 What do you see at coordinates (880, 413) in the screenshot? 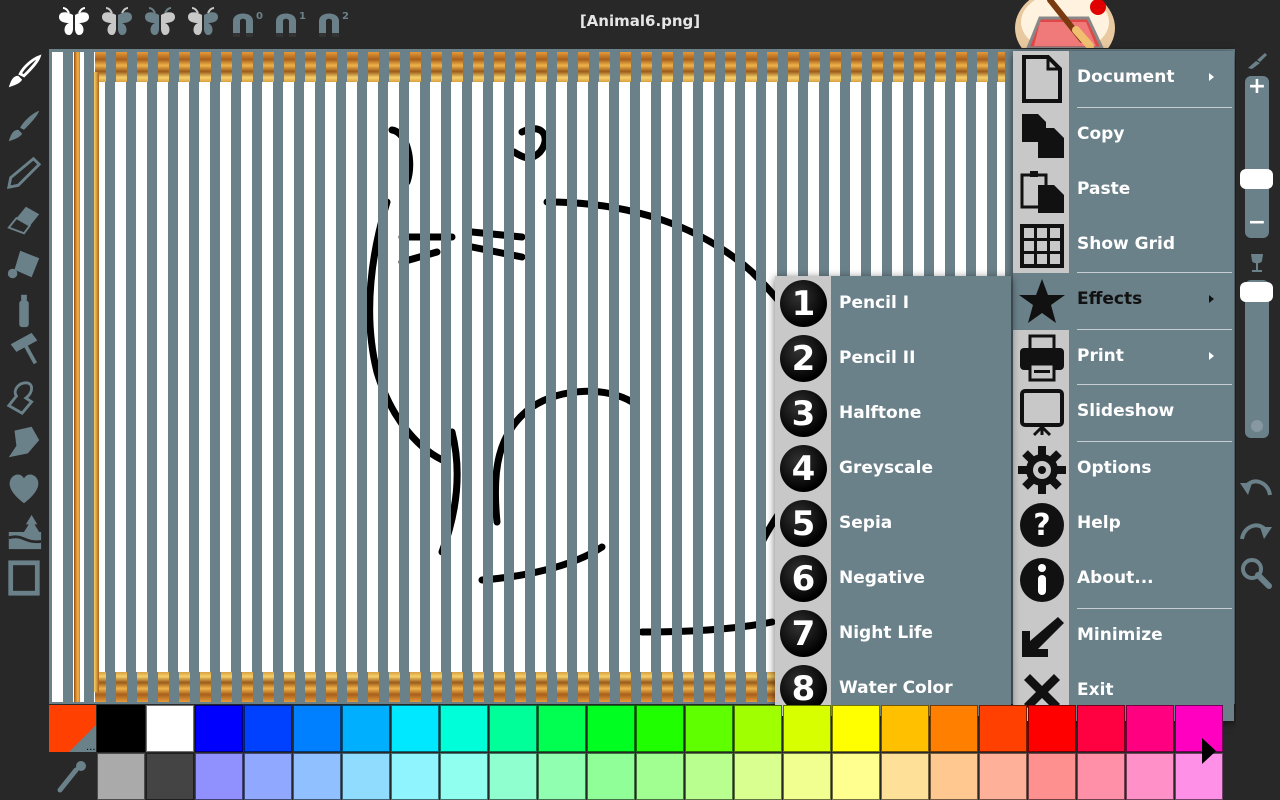
I see `effect-label: Halftone` at bounding box center [880, 413].